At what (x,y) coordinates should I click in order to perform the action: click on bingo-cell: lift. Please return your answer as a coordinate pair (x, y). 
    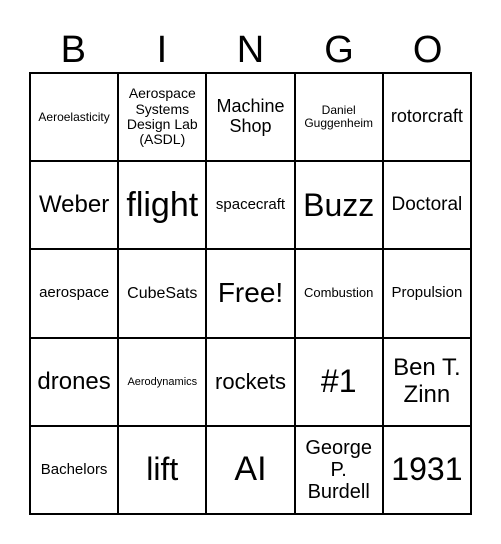
    Looking at the image, I should click on (162, 469).